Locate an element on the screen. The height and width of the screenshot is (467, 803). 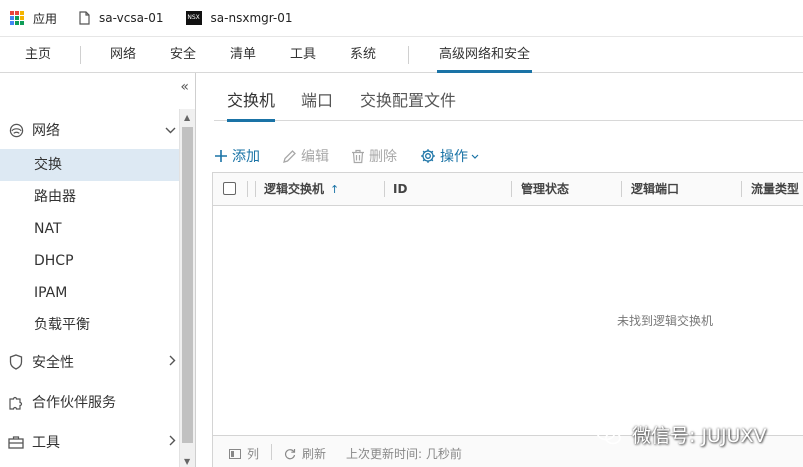
empty-state-message: 未找到逻辑交换机 is located at coordinates (665, 321).